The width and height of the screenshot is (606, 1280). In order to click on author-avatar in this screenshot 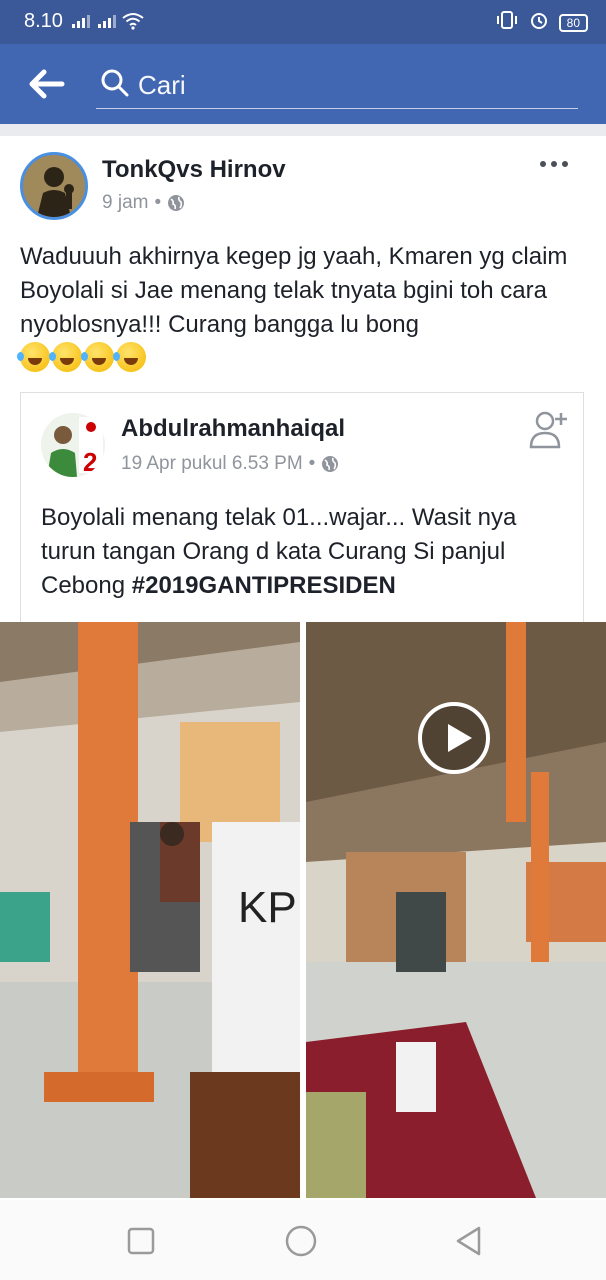, I will do `click(54, 186)`.